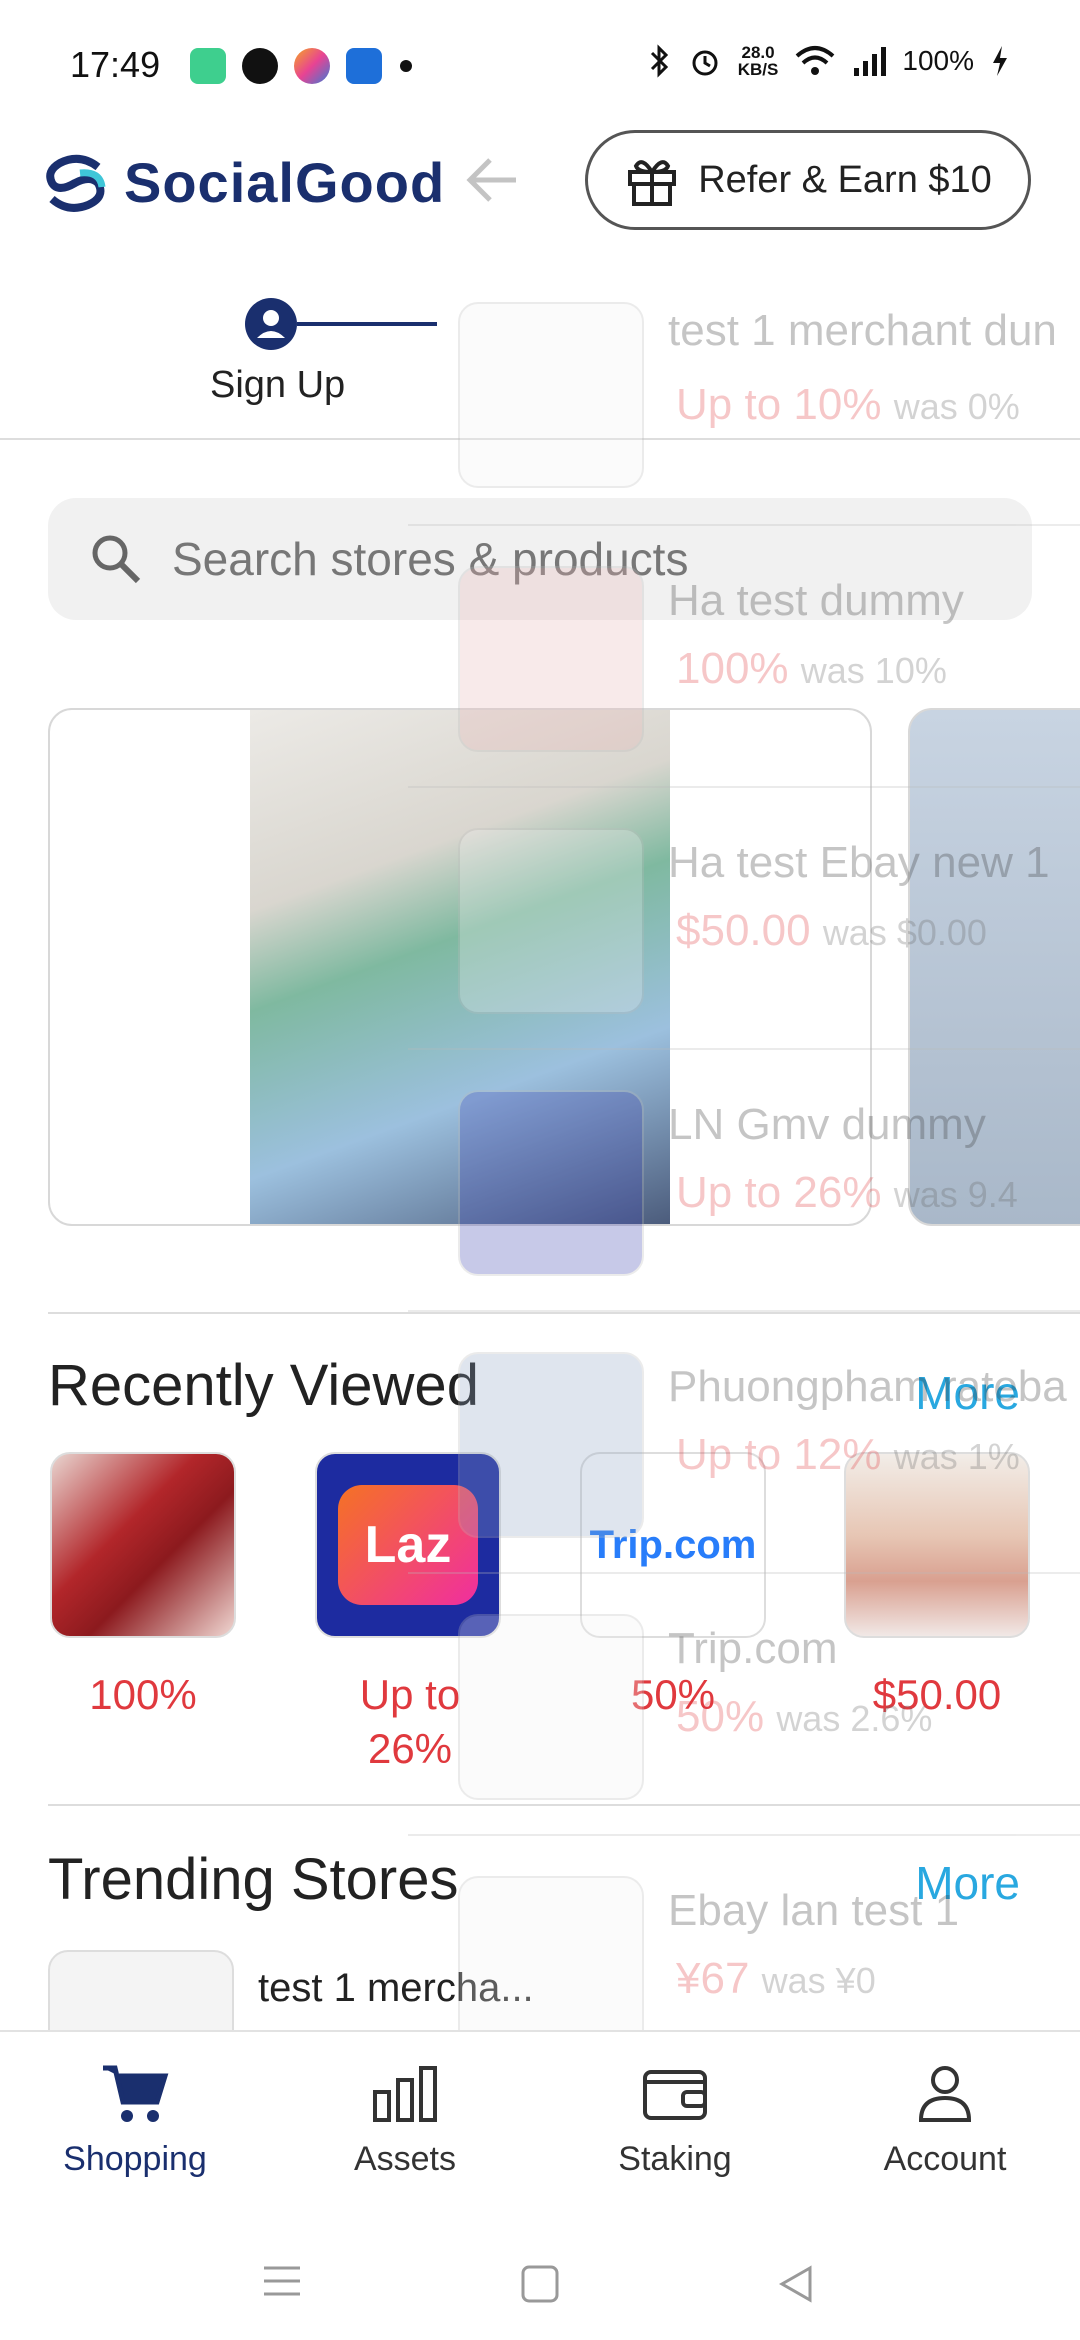  I want to click on store-was-value: was 10%, so click(873, 670).